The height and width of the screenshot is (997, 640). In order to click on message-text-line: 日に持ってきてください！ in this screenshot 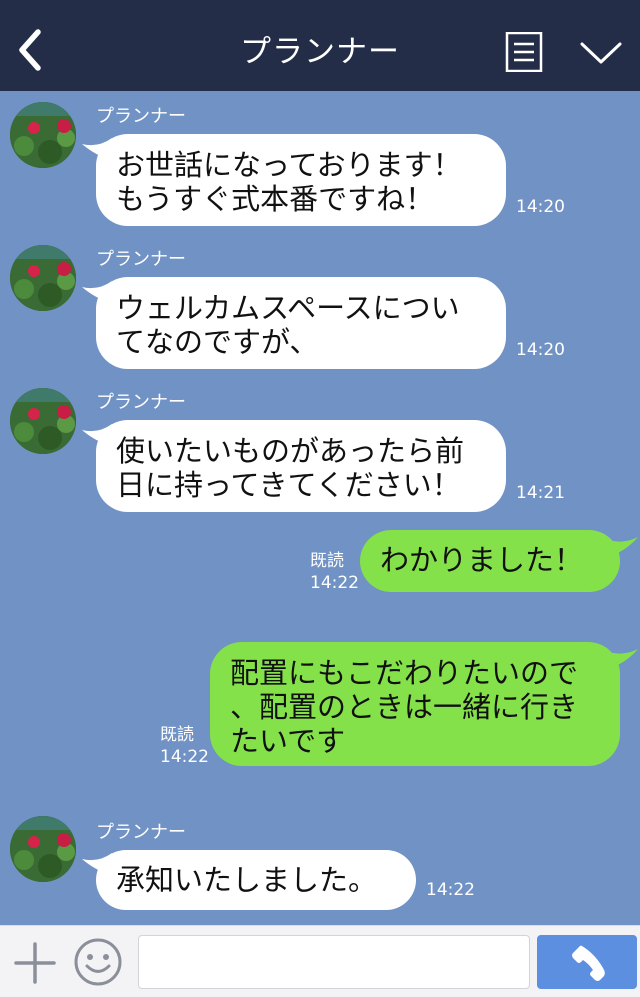, I will do `click(288, 485)`.